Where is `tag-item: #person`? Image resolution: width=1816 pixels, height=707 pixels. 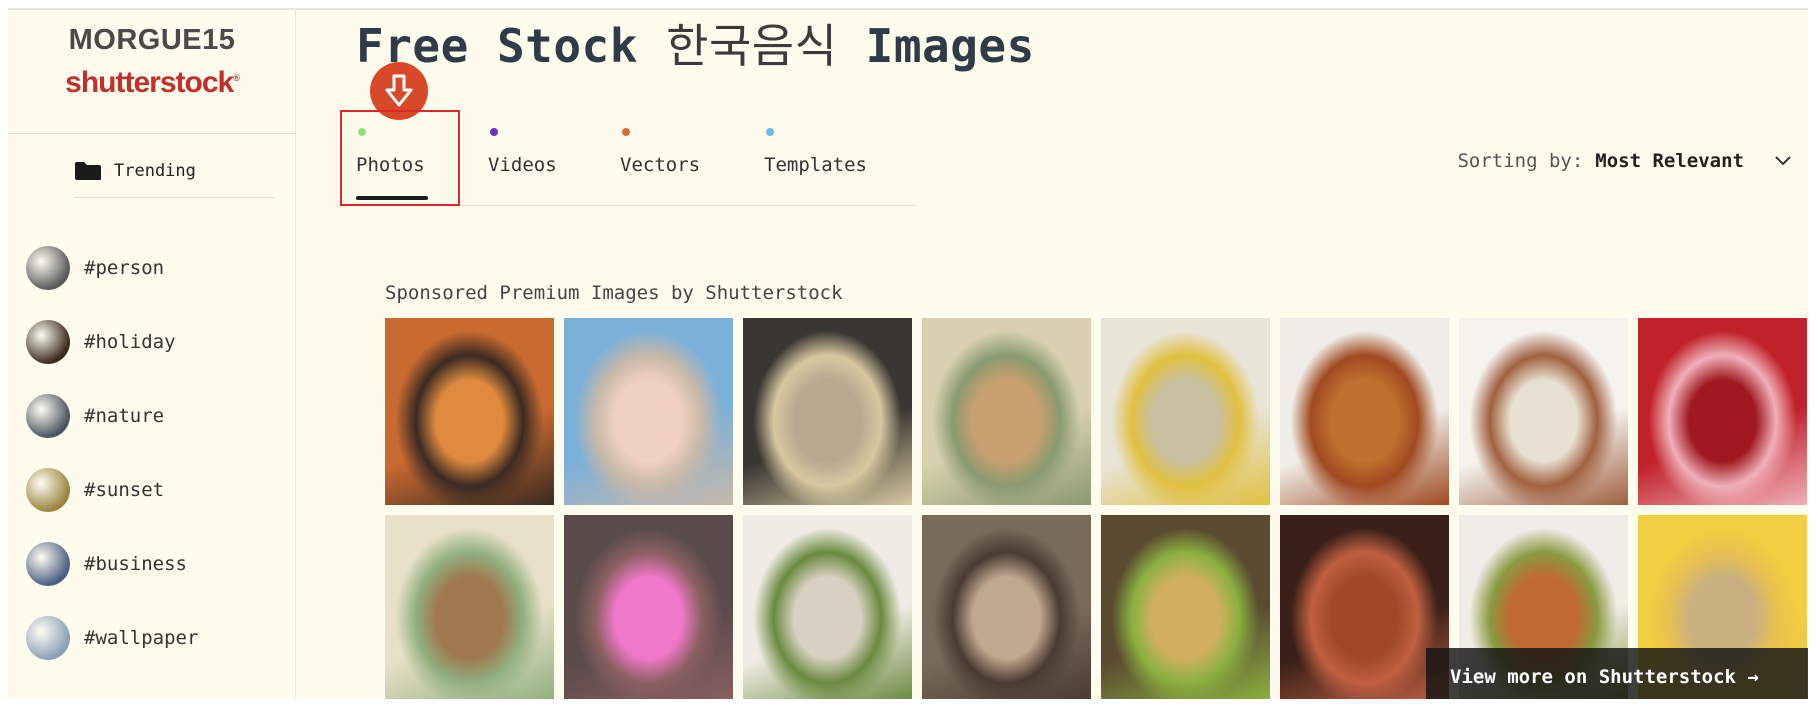 tag-item: #person is located at coordinates (112, 268).